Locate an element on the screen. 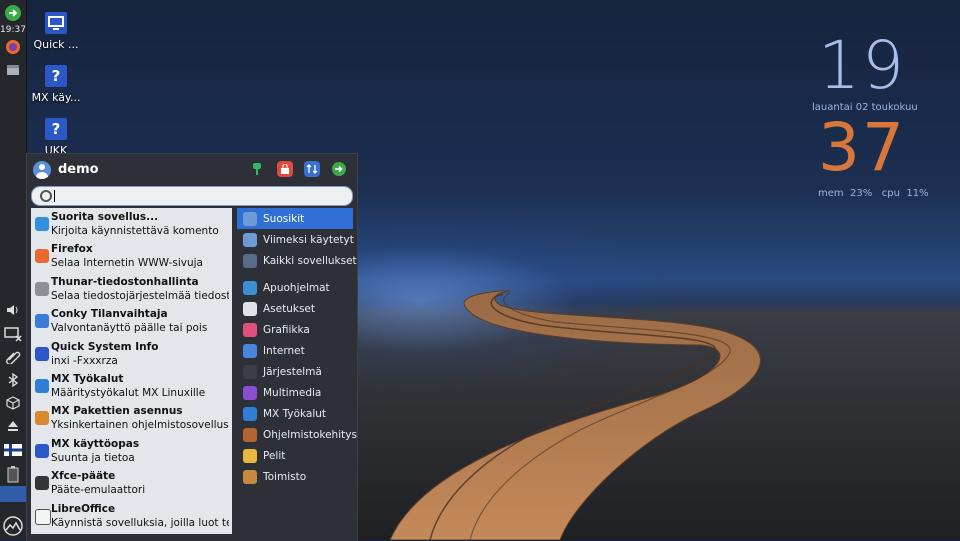 The height and width of the screenshot is (541, 960). category-item: Pelit is located at coordinates (295, 455).